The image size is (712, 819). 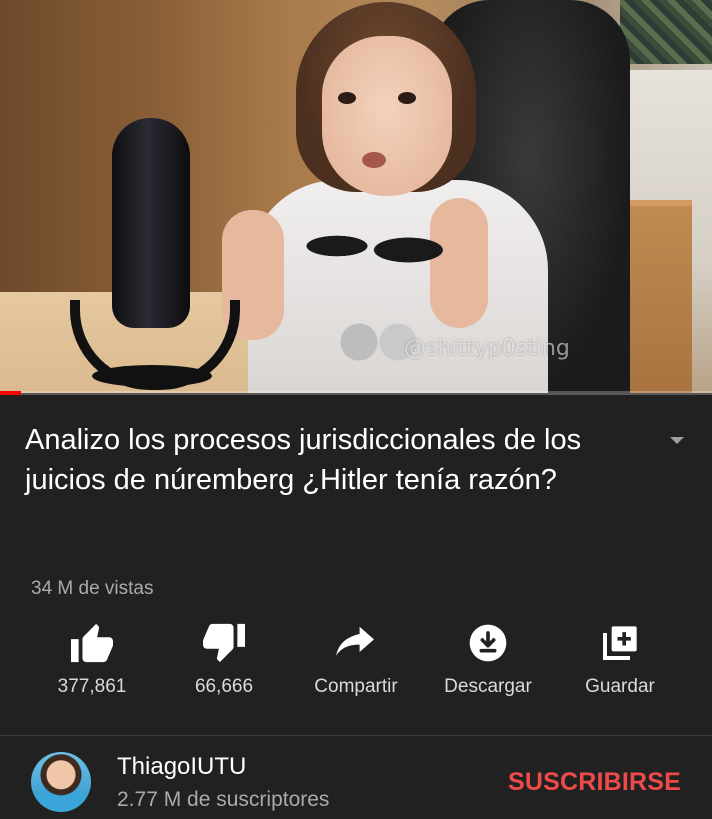 I want to click on chevron-down-icon, so click(x=677, y=440).